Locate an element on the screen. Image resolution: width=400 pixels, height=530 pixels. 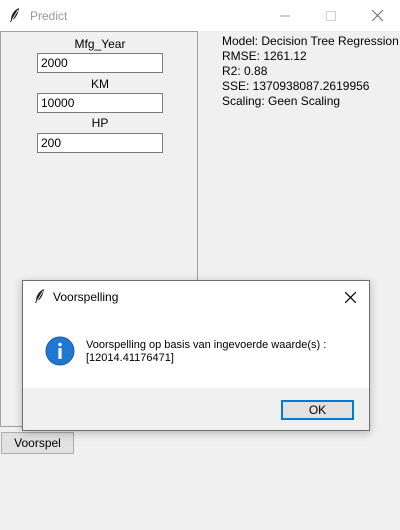
maximize-button is located at coordinates (331, 15).